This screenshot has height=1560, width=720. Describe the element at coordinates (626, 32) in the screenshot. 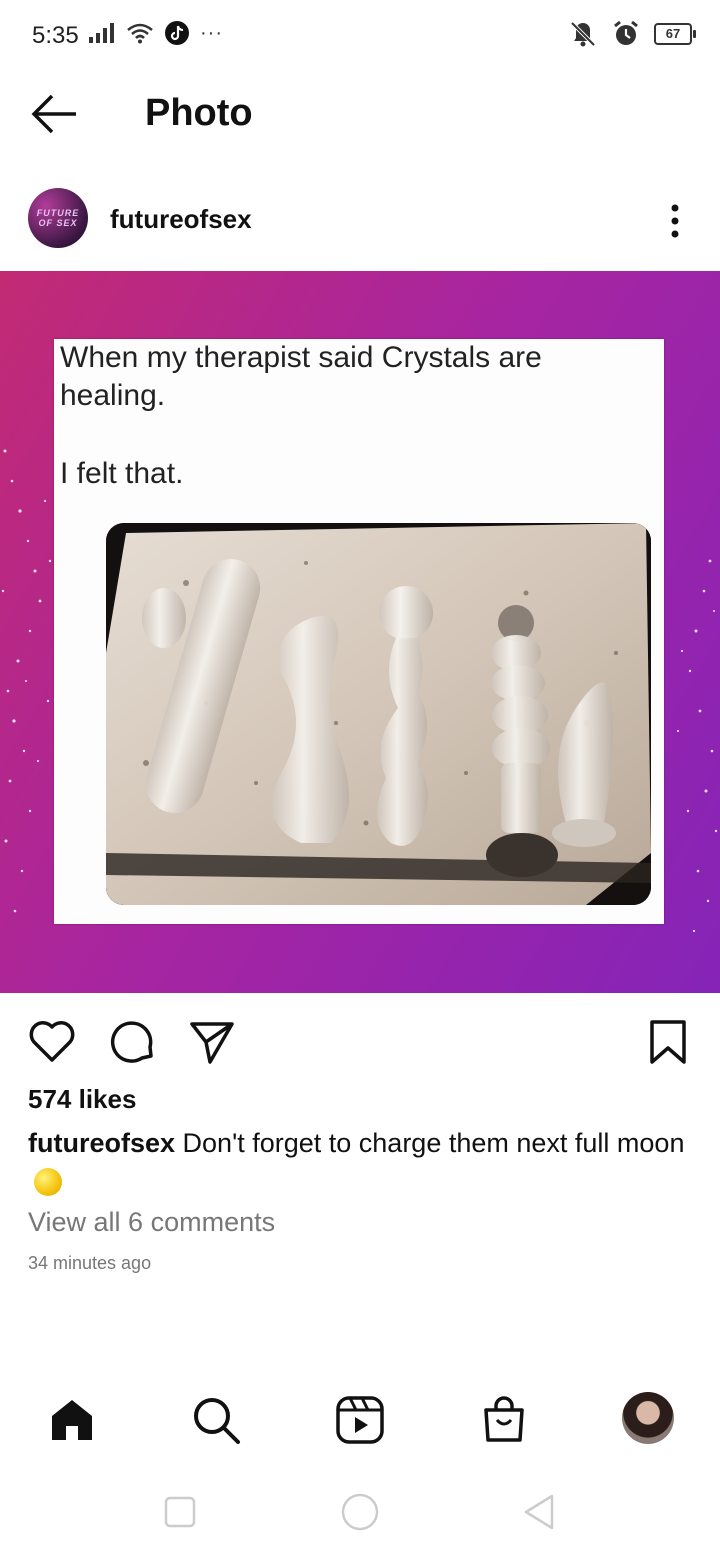

I see `alarm-icon` at that location.